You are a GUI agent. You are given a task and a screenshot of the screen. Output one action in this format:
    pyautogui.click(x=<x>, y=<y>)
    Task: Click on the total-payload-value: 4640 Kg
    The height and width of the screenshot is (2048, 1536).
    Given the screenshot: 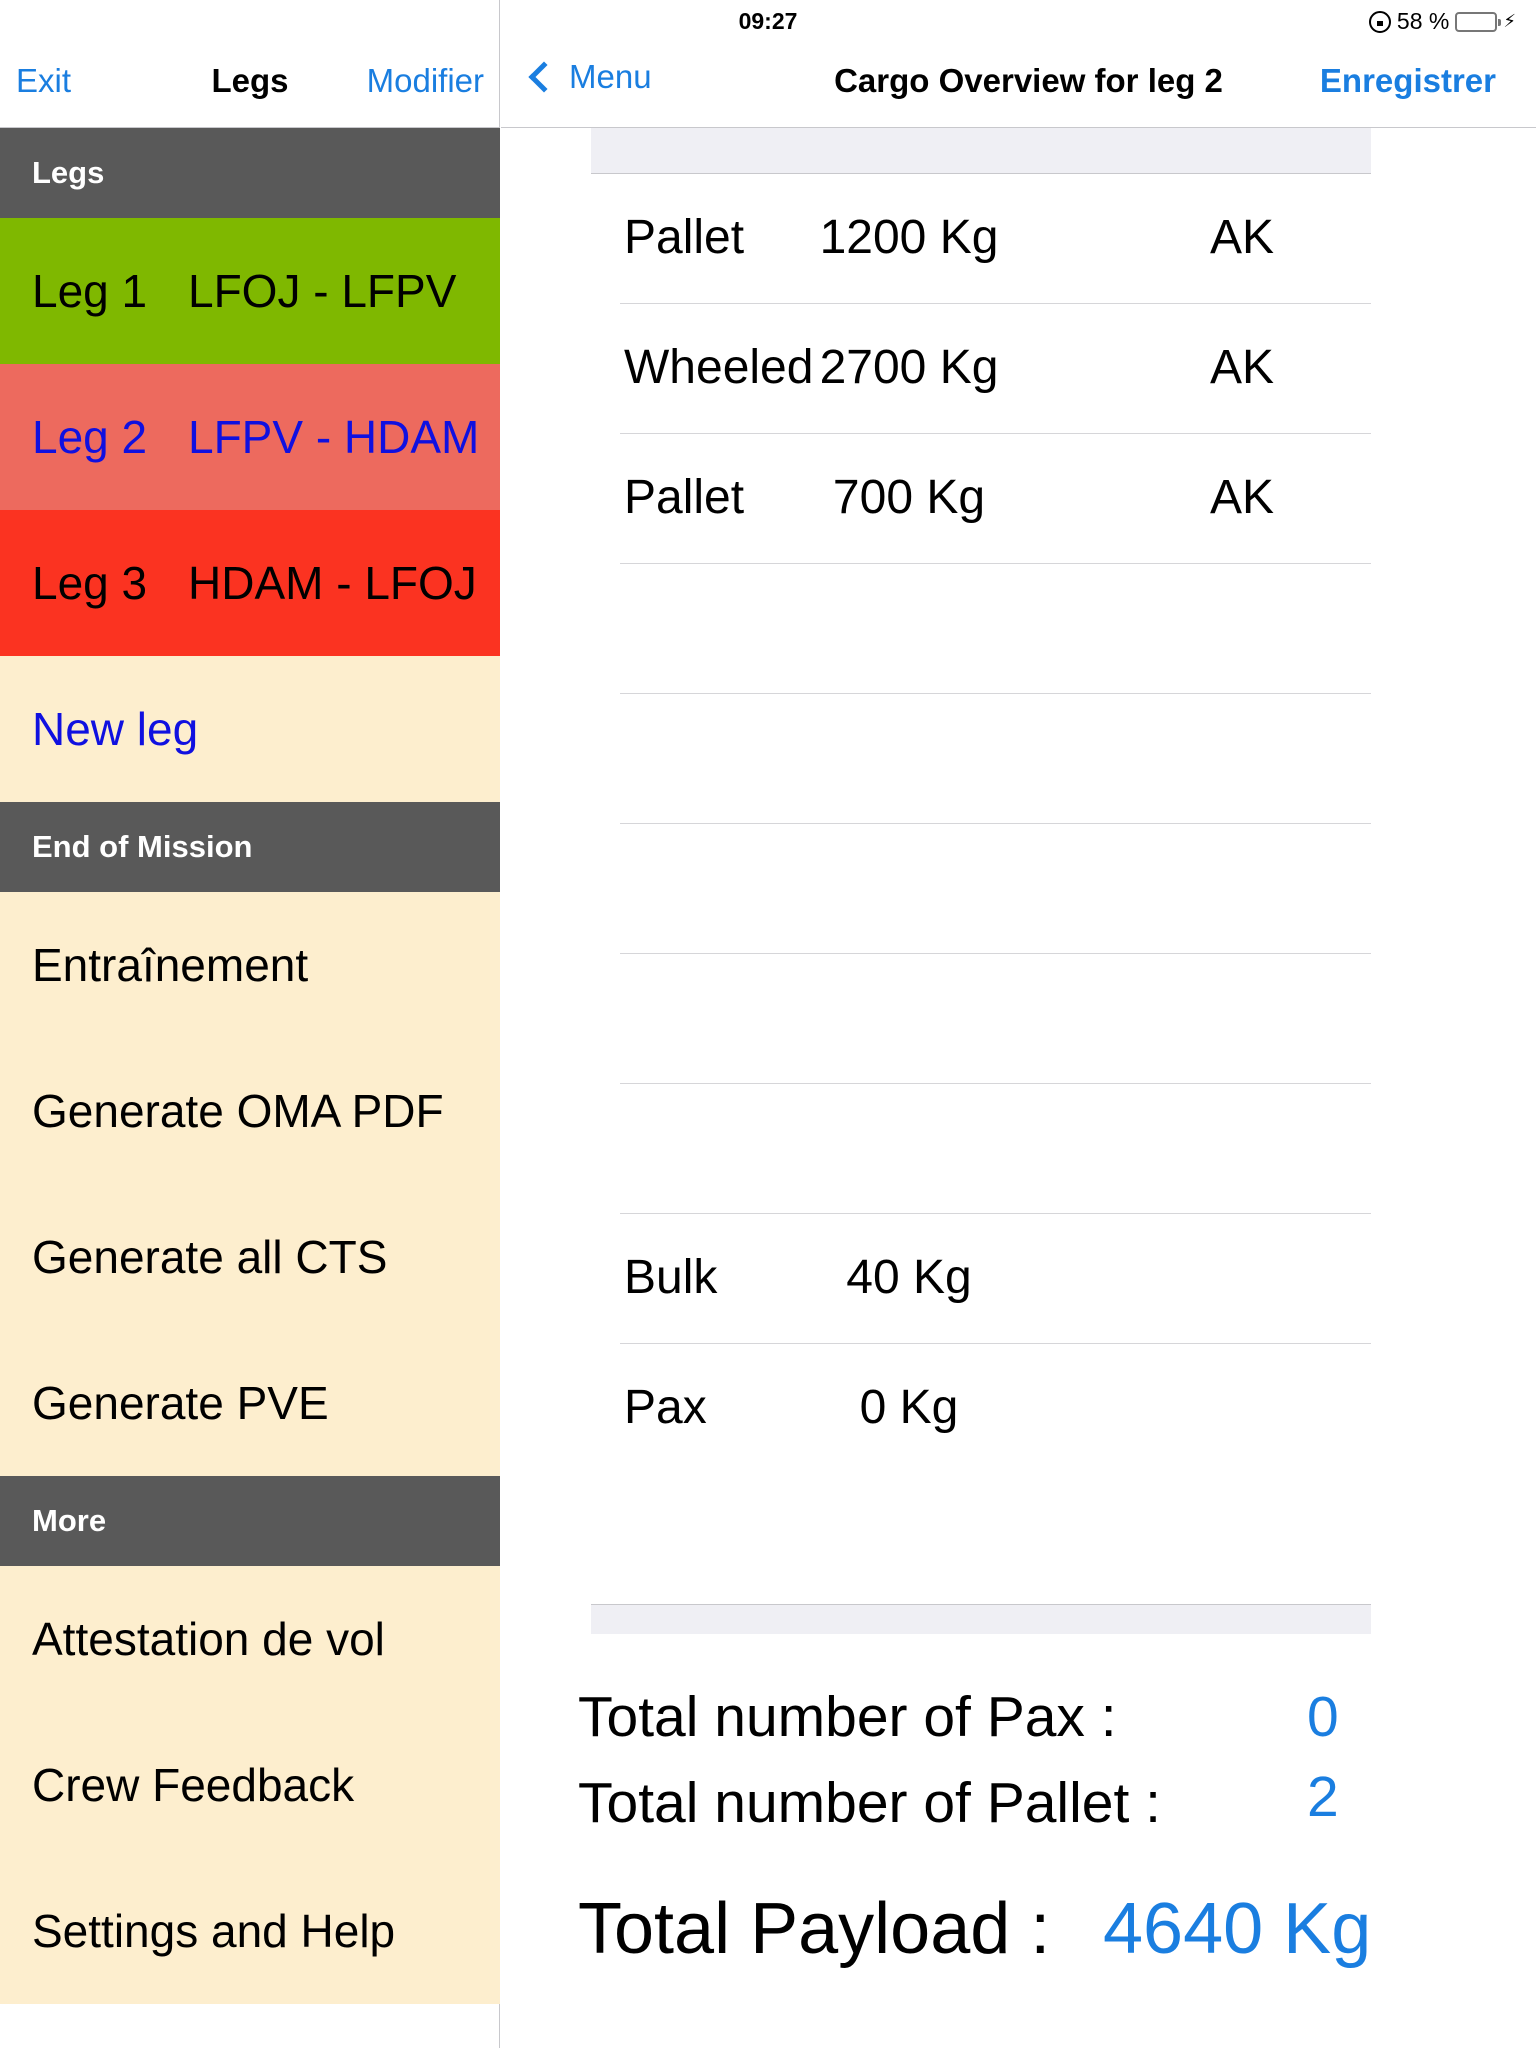 What is the action you would take?
    pyautogui.click(x=1237, y=1929)
    